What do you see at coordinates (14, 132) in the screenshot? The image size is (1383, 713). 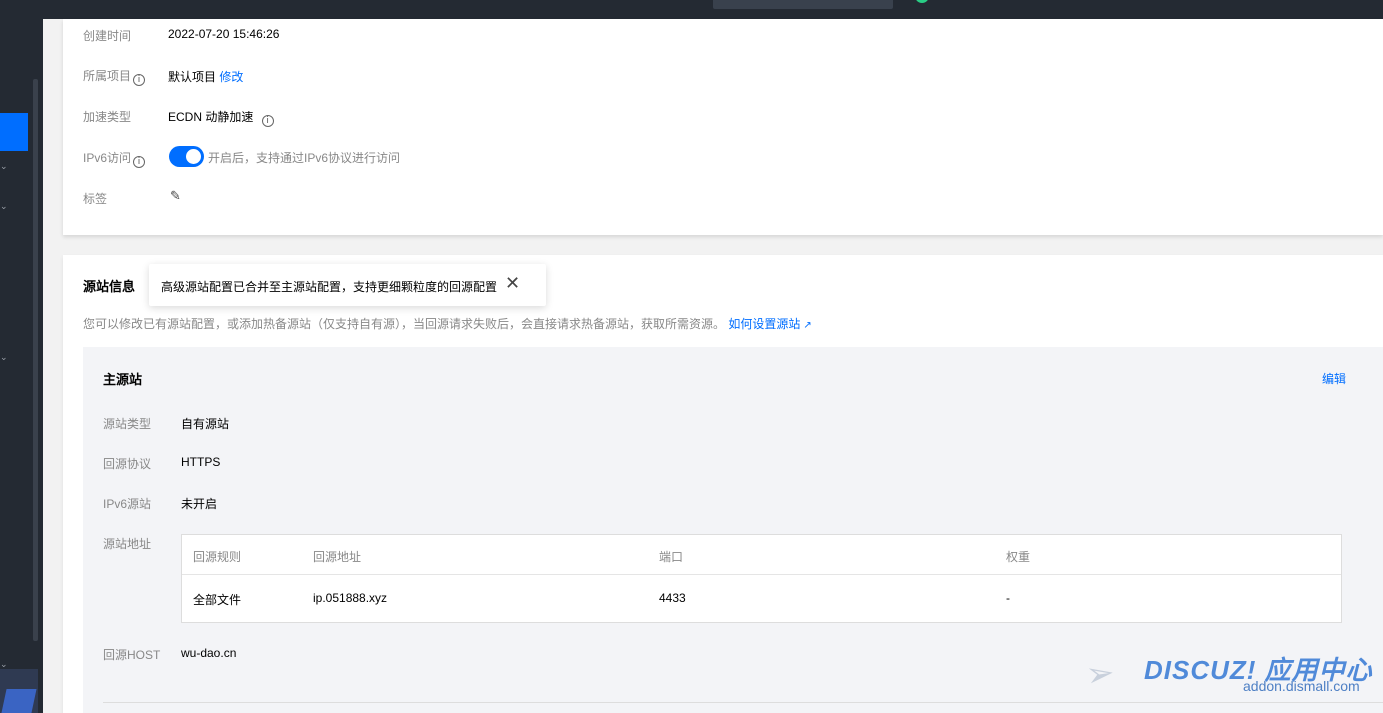 I see `sidebar-active-item` at bounding box center [14, 132].